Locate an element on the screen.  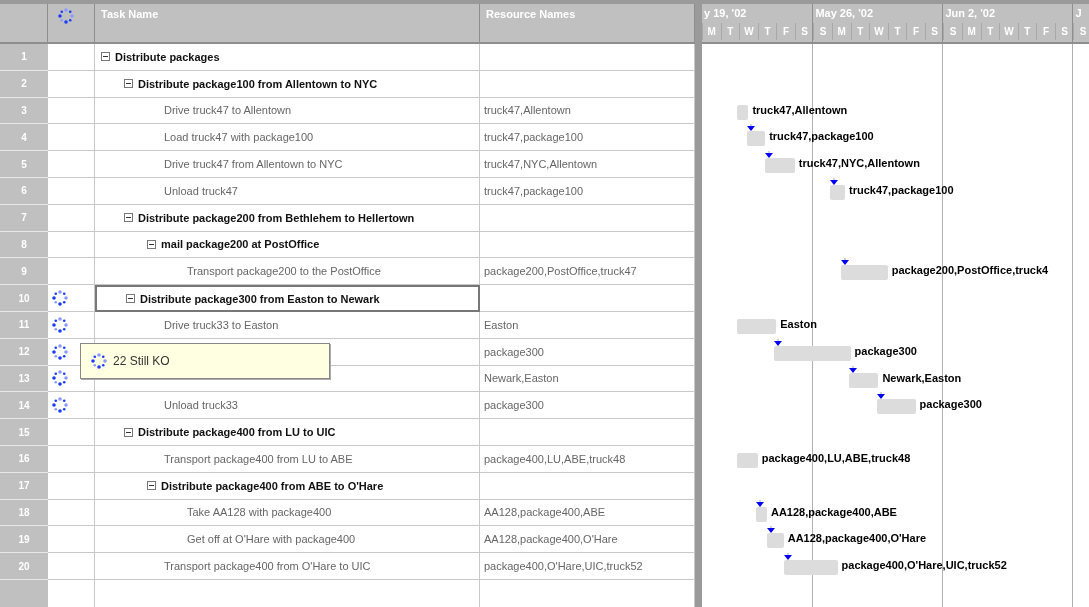
task-name-cell: Unload truck47 is located at coordinates (287, 191).